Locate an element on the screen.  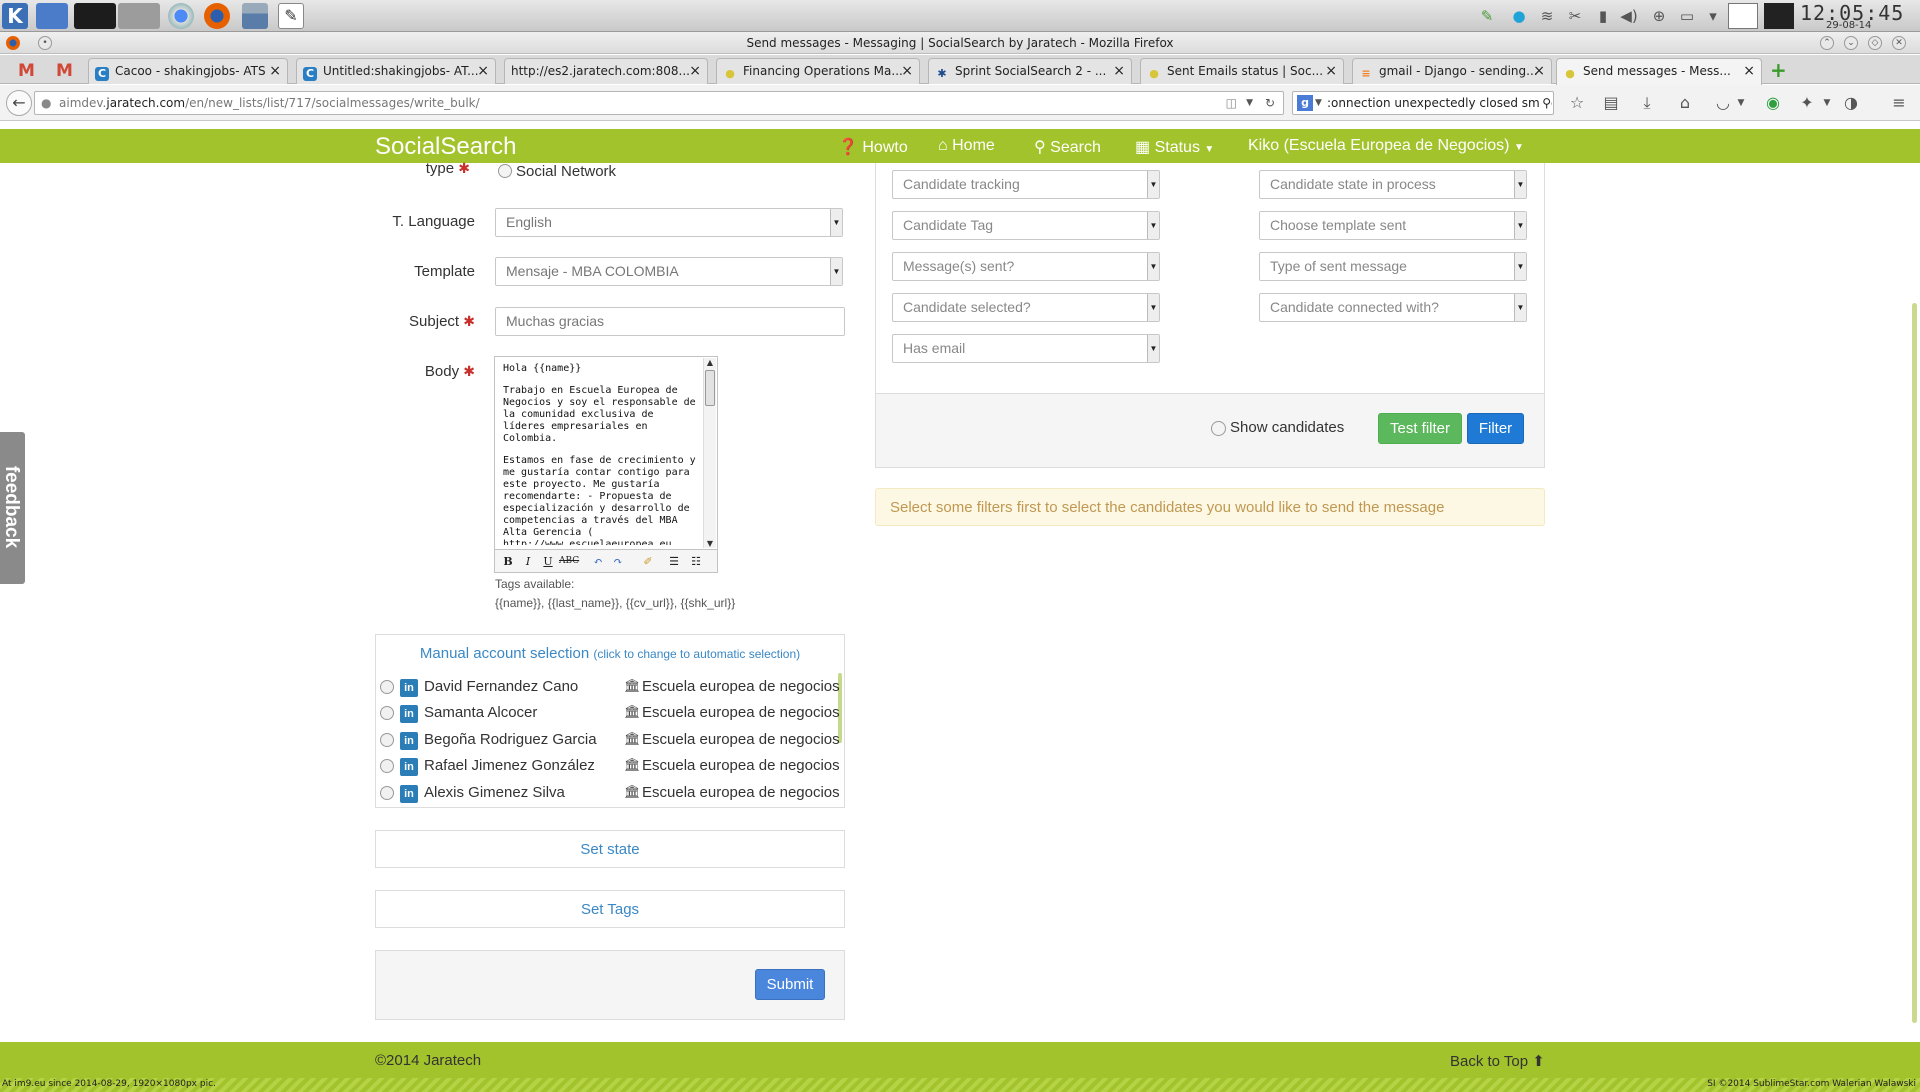
show-candidates-checkbox is located at coordinates (1218, 428).